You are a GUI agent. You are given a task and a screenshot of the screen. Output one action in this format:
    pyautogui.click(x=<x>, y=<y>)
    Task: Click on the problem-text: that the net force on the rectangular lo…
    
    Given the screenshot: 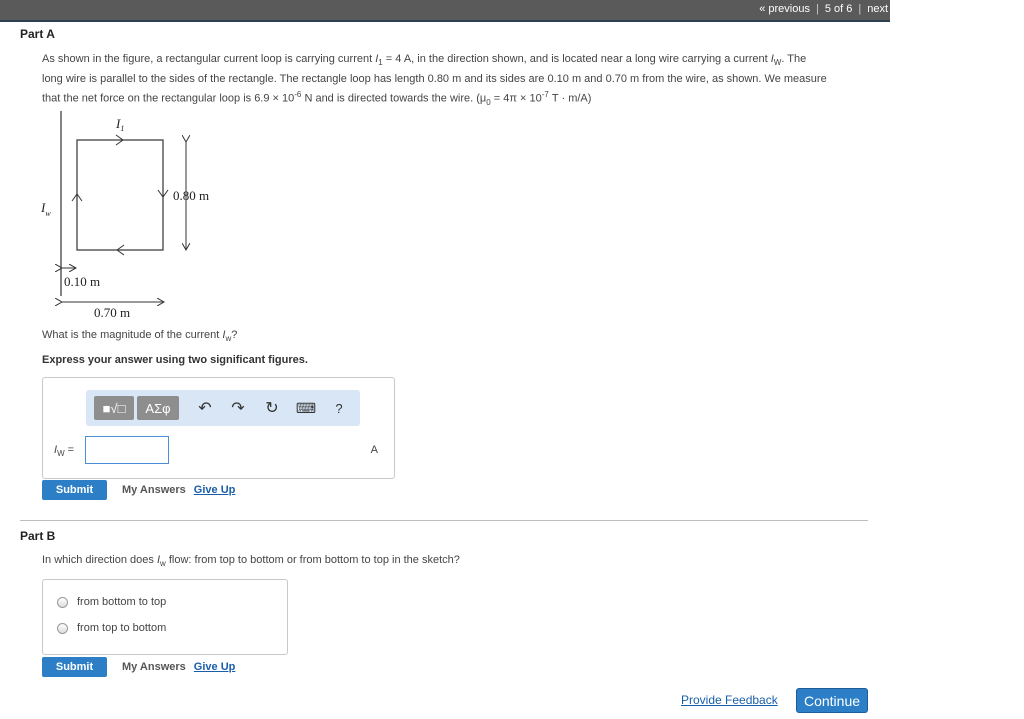 What is the action you would take?
    pyautogui.click(x=168, y=98)
    